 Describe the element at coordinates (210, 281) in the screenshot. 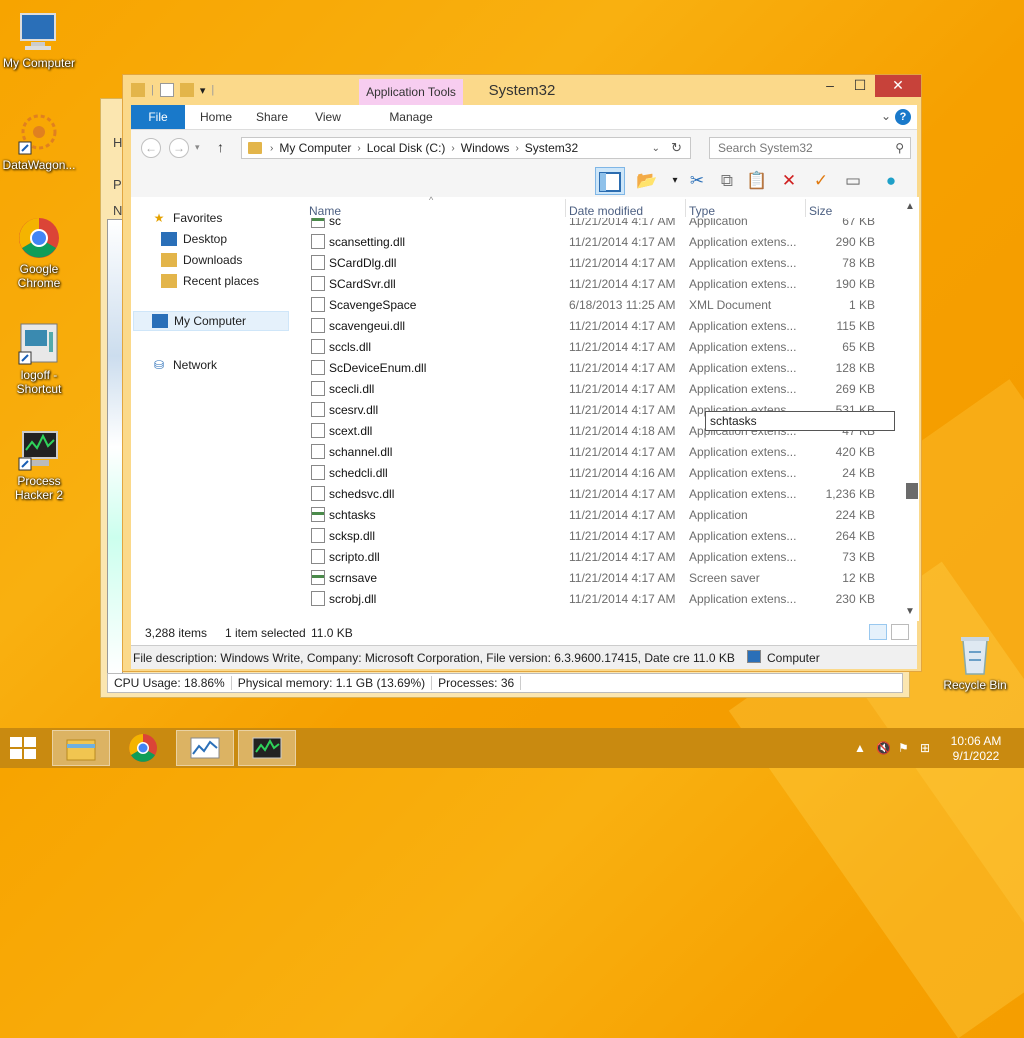

I see `nav-recent-places: Recent places` at that location.